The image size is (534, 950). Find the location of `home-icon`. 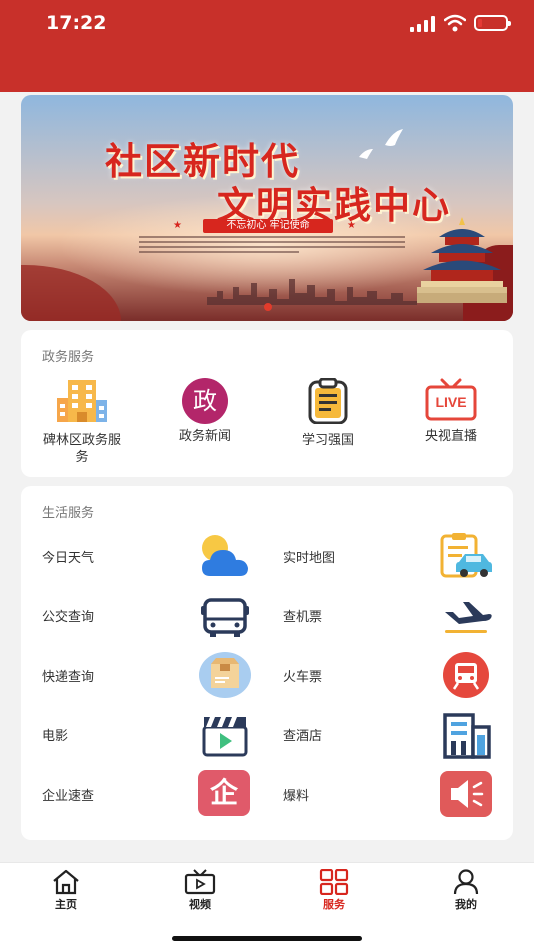

home-icon is located at coordinates (66, 882).